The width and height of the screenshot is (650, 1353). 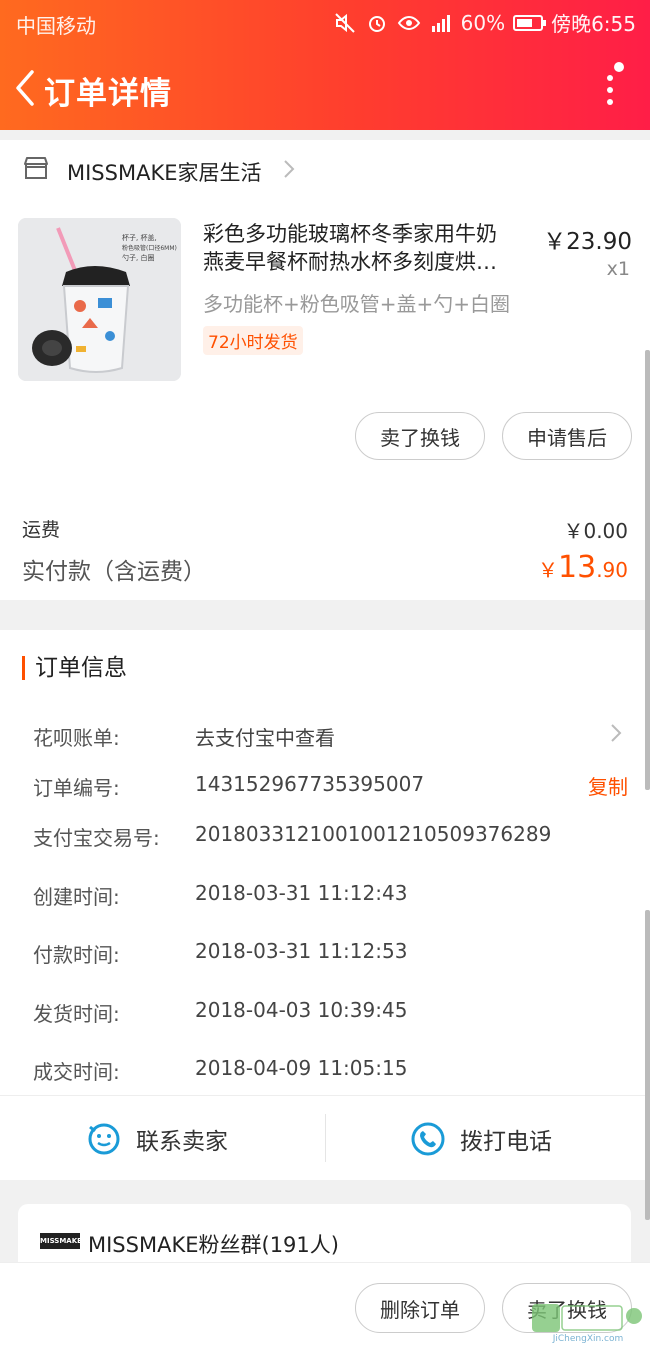 What do you see at coordinates (587, 1324) in the screenshot?
I see `site-watermark: JiChengXin.com` at bounding box center [587, 1324].